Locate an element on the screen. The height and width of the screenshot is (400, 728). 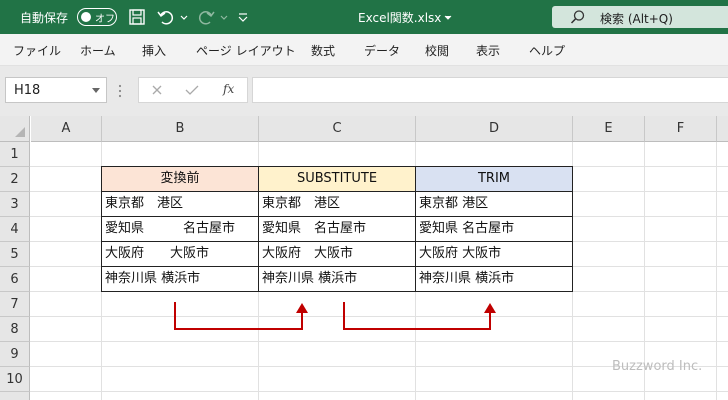
file-title: Excel関数.xlsx is located at coordinates (399, 17).